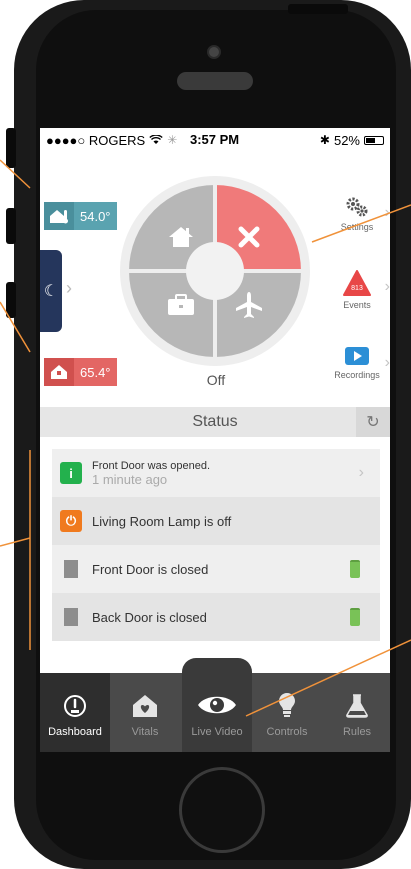 The width and height of the screenshot is (411, 869). I want to click on play-icon, so click(357, 356).